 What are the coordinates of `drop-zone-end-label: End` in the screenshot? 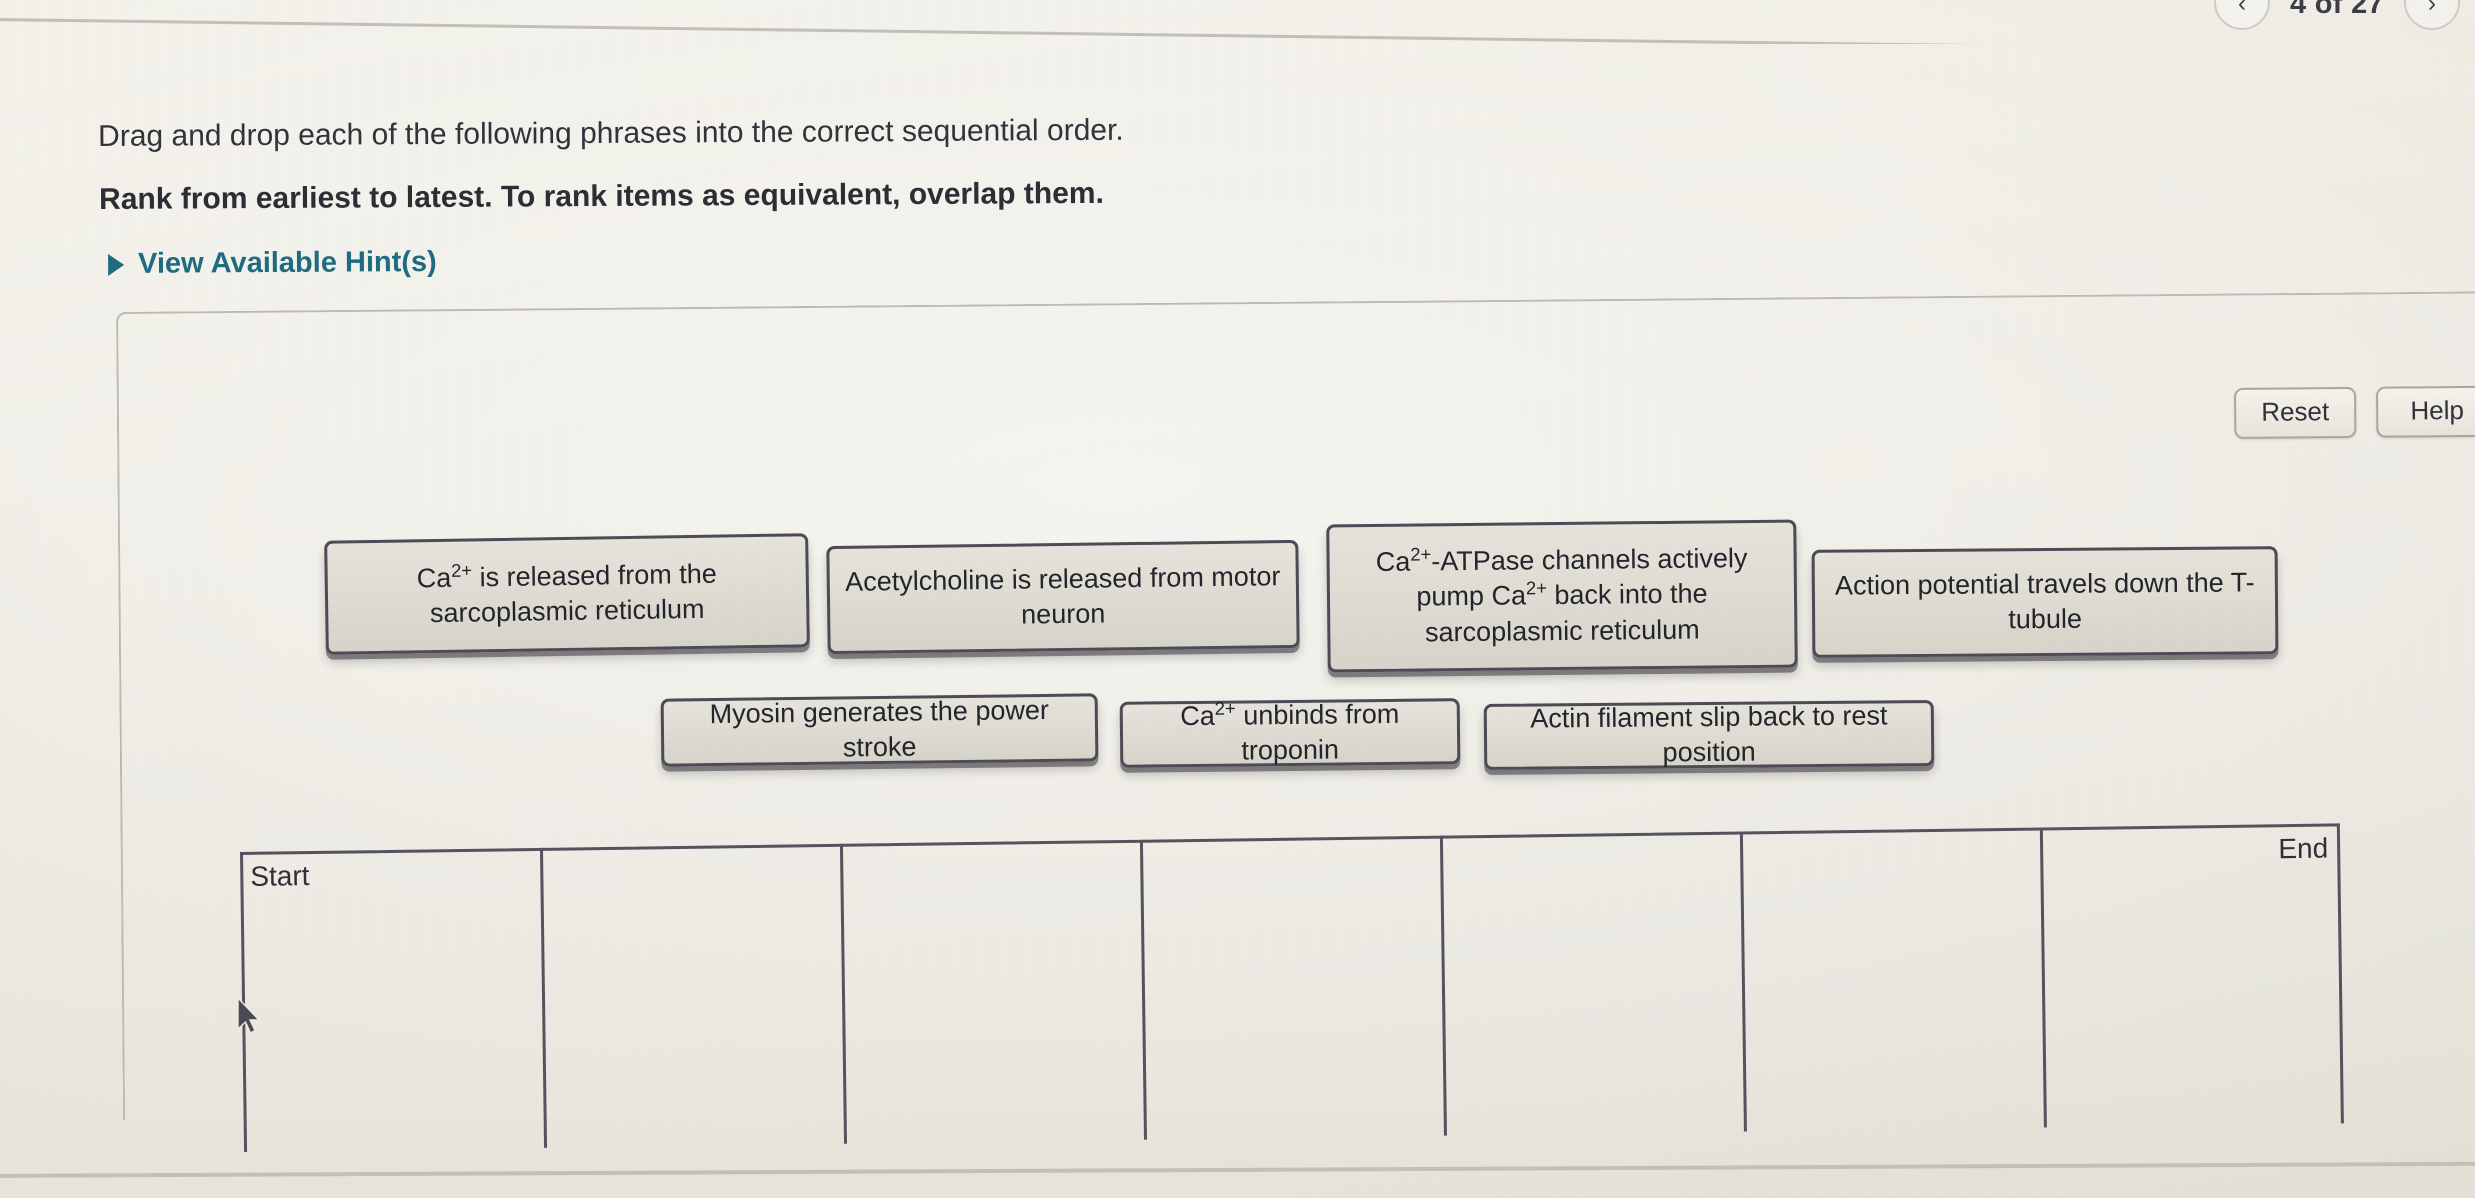 It's located at (2303, 848).